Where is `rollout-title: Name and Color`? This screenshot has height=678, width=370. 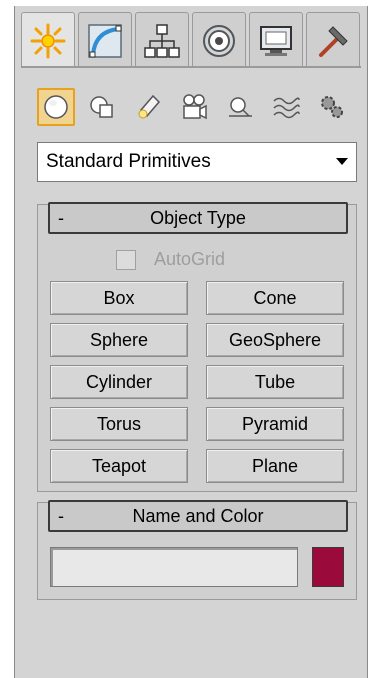
rollout-title: Name and Color is located at coordinates (198, 515).